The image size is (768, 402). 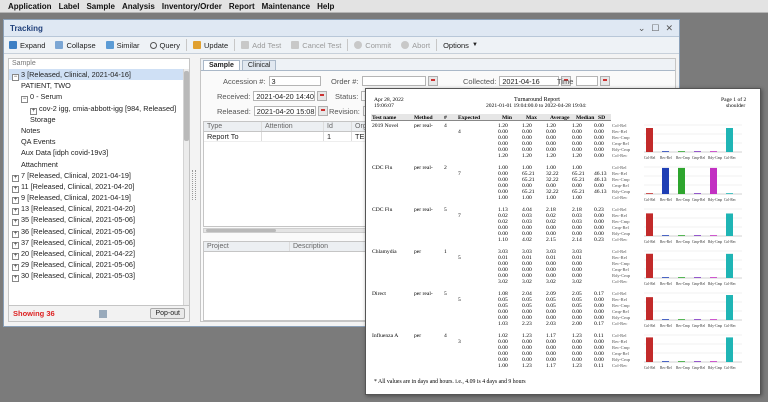 What do you see at coordinates (736, 106) in the screenshot?
I see `report-user: shoulder` at bounding box center [736, 106].